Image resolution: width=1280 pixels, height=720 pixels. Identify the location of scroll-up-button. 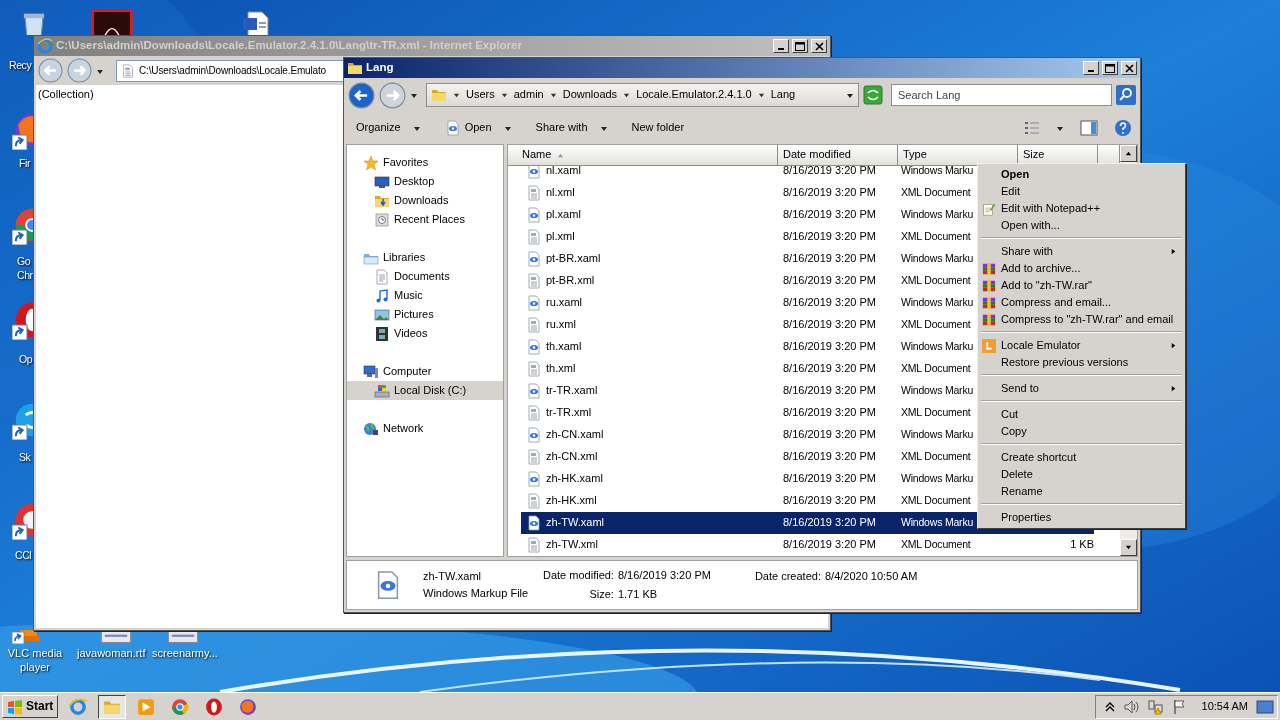
(1128, 153).